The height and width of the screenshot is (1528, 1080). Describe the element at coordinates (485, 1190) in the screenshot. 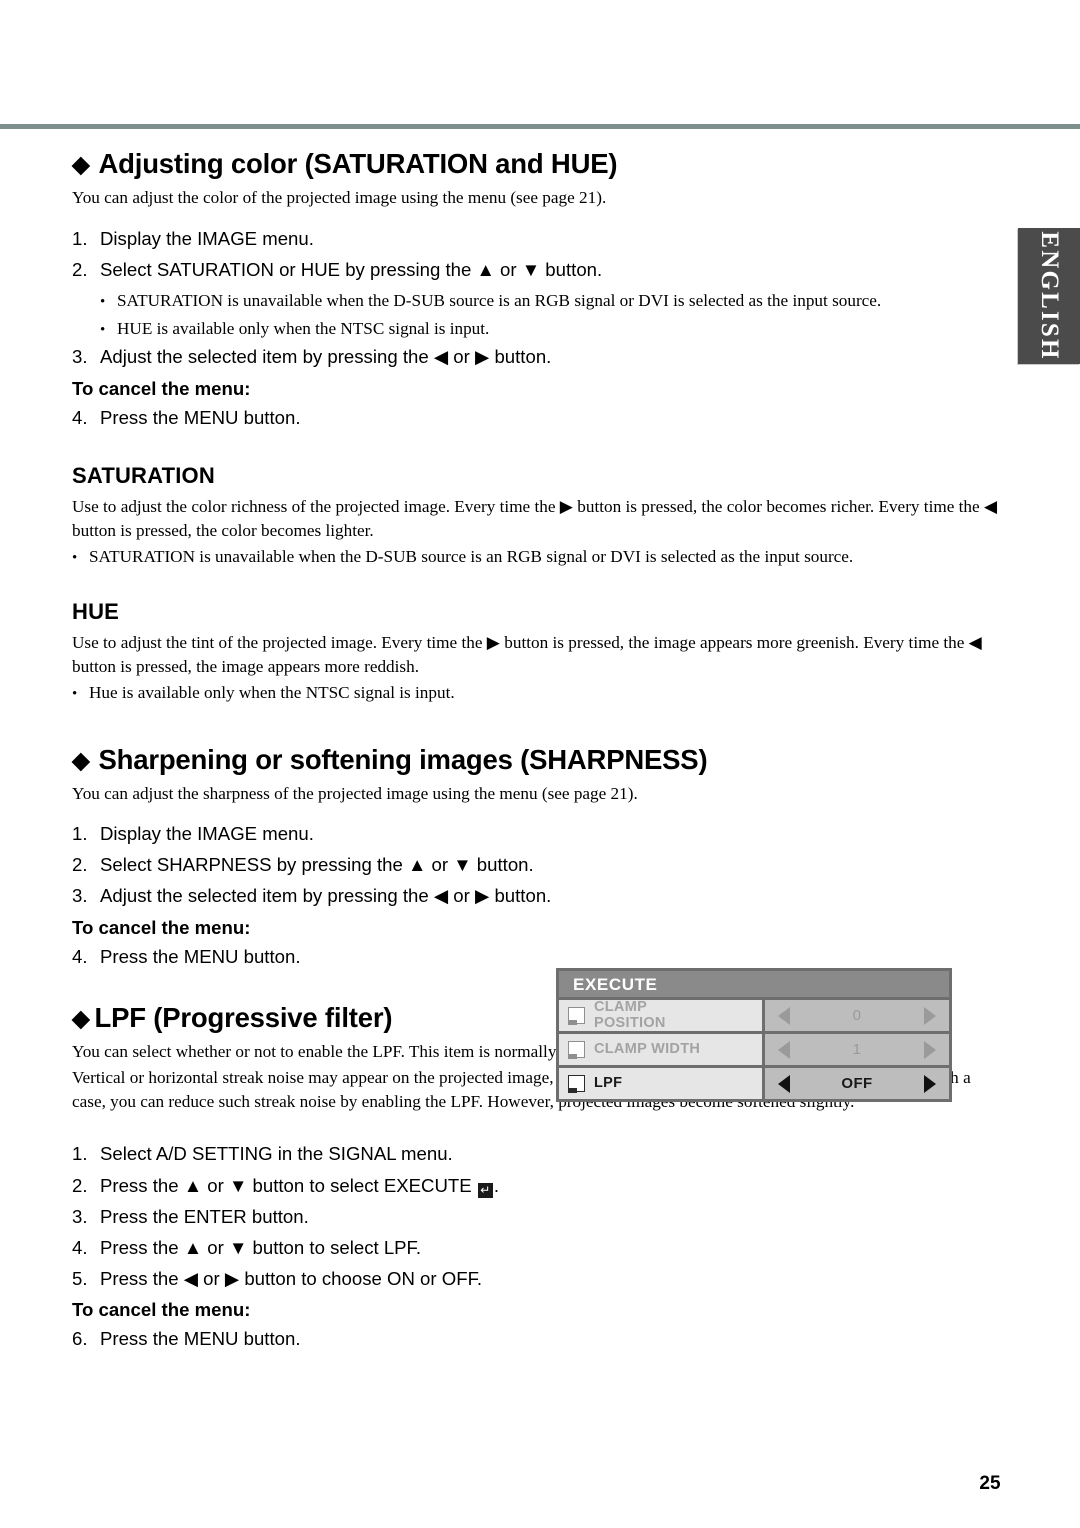

I see `enter-return-icon: ↵` at that location.